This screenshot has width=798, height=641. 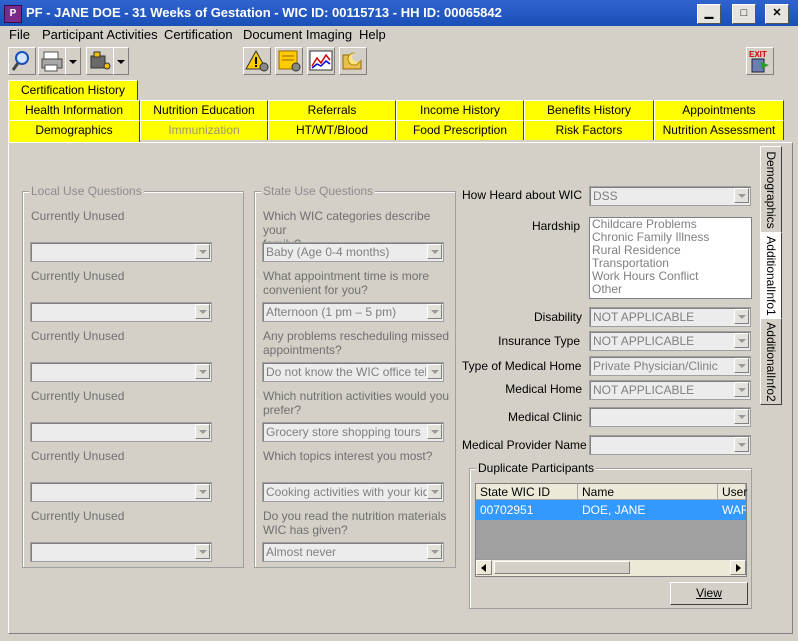 I want to click on medical-home-type-dropdown: Private Physician/Clinic, so click(x=670, y=366).